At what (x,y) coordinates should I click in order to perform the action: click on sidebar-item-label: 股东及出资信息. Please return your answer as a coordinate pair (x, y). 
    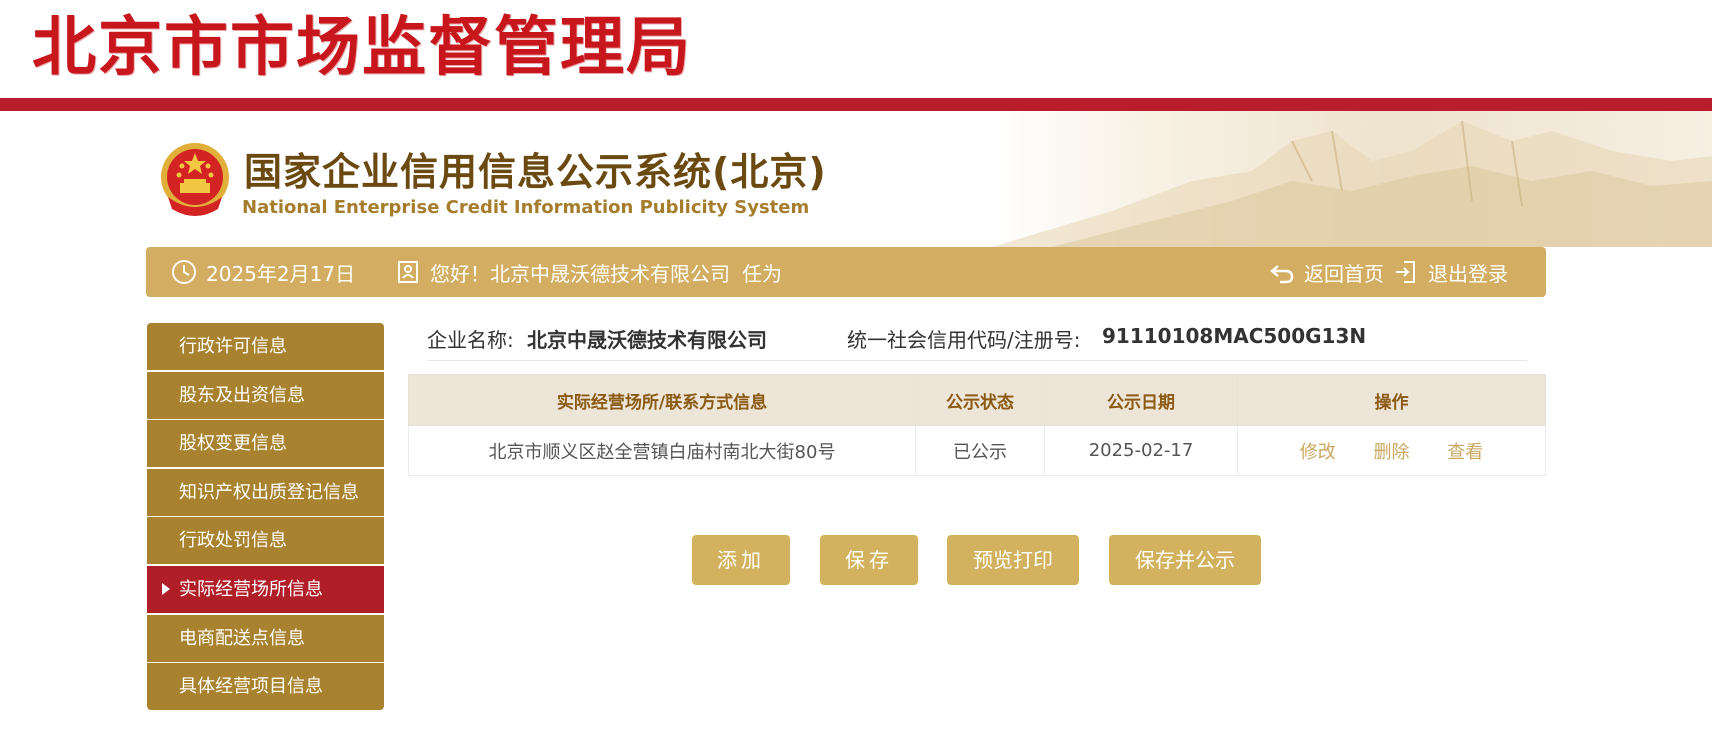
    Looking at the image, I should click on (242, 395).